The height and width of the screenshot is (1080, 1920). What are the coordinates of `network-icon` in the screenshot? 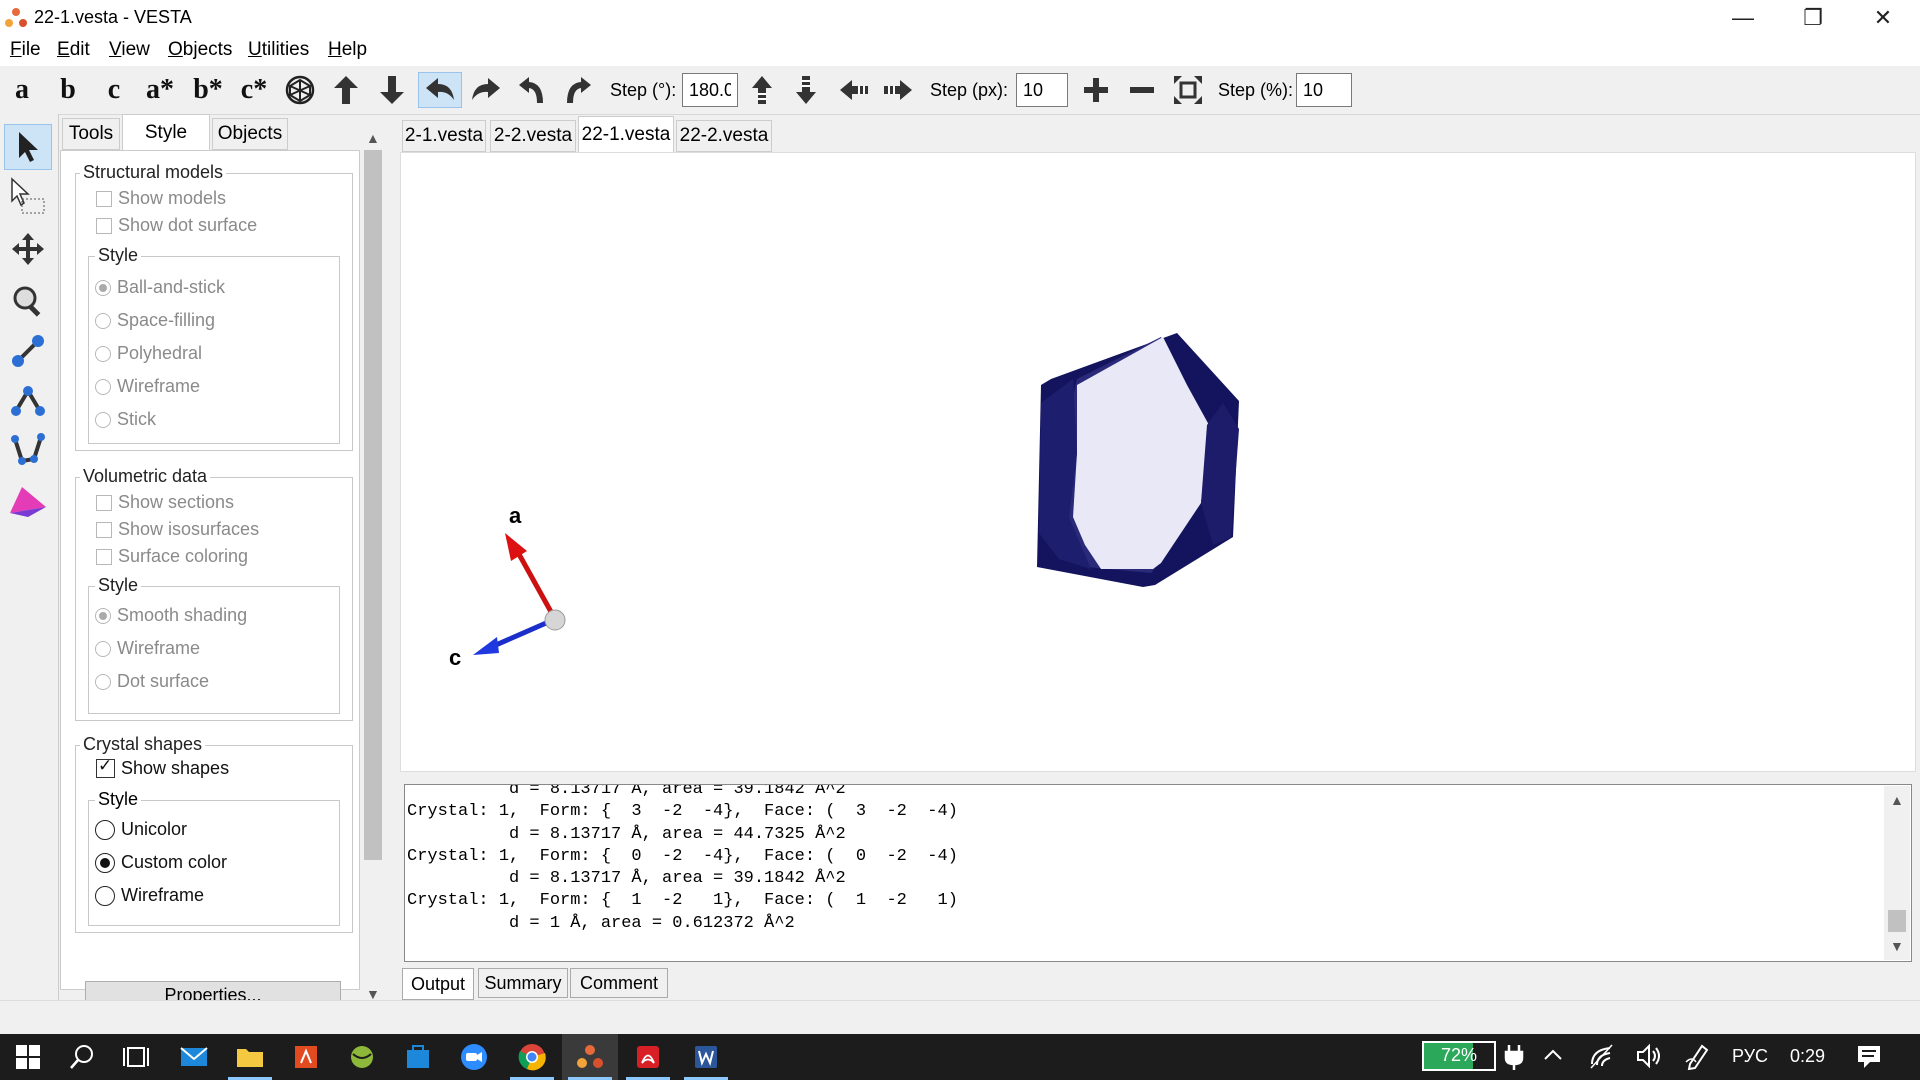 It's located at (1602, 1058).